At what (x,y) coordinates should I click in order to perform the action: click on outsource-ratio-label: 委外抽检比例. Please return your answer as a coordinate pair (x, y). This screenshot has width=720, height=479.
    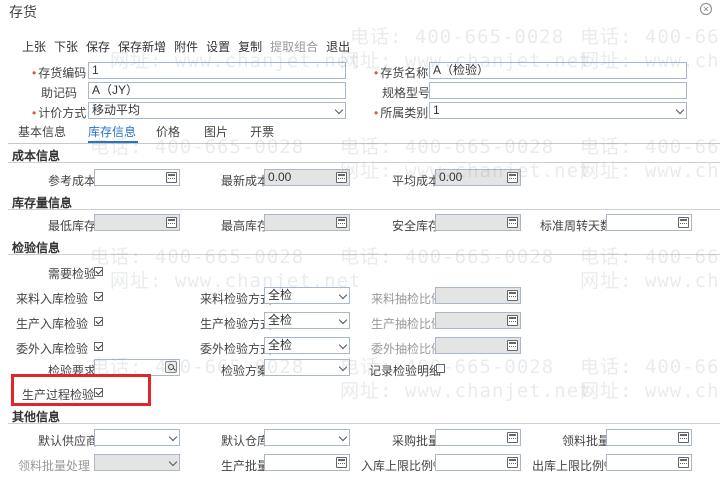
    Looking at the image, I should click on (407, 349).